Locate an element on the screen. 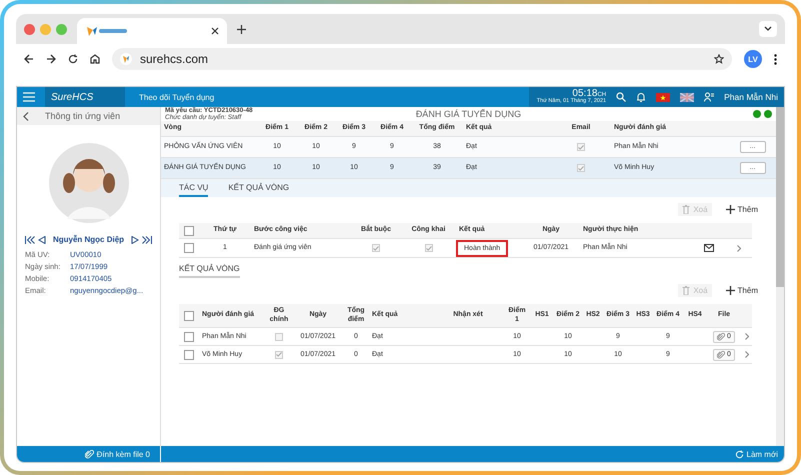  panel-title: Thông tin ứng viên is located at coordinates (82, 116).